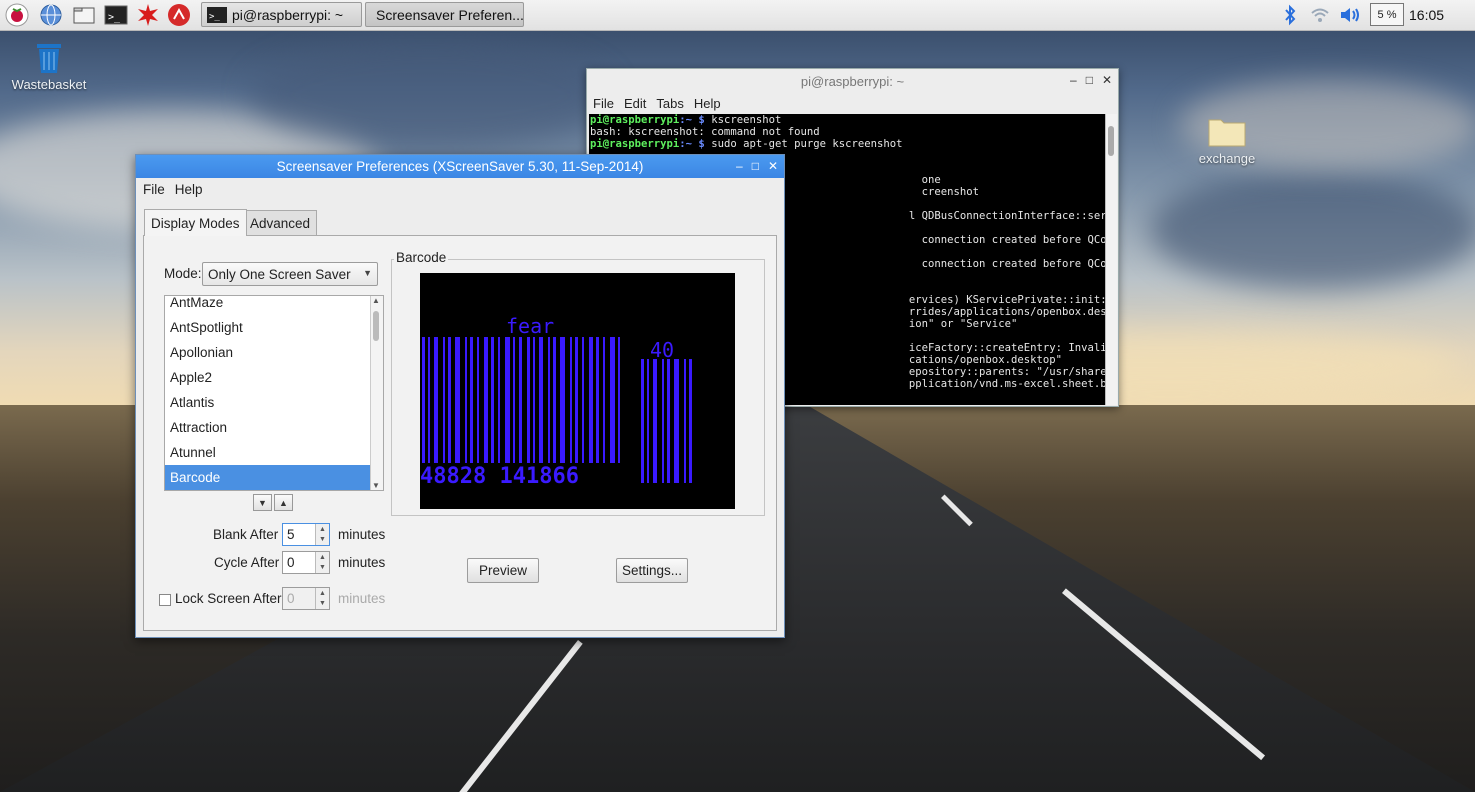 The width and height of the screenshot is (1475, 792). What do you see at coordinates (1387, 14) in the screenshot?
I see `cpu-monitor: 5 %` at bounding box center [1387, 14].